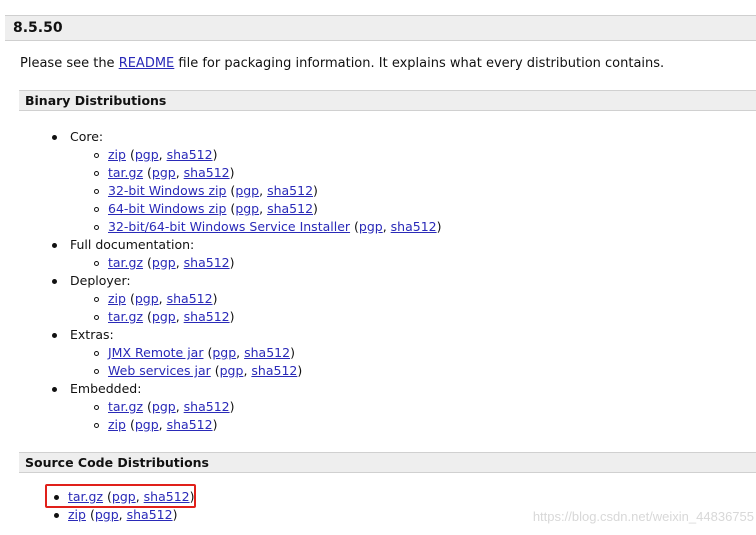 Image resolution: width=756 pixels, height=535 pixels. I want to click on watermark-text: https://blog.csdn.net/weixin_44836755, so click(643, 516).